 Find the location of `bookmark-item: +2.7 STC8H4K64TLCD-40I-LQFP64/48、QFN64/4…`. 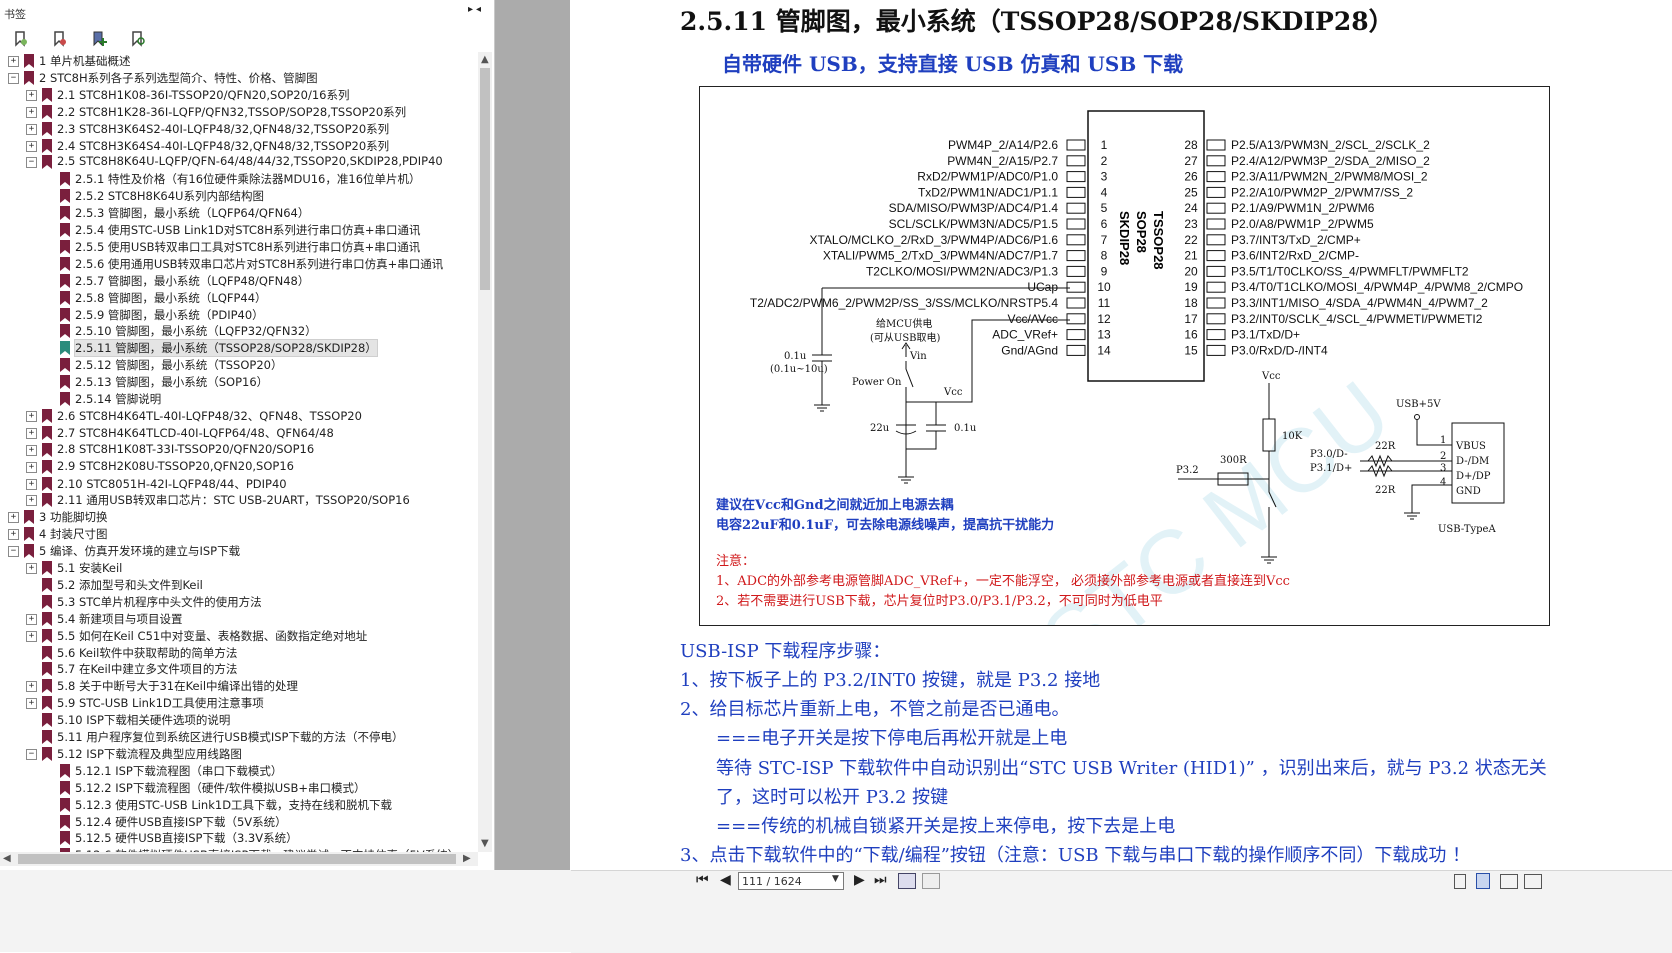

bookmark-item: +2.7 STC8H4K64TLCD-40I-LQFP64/48、QFN64/4… is located at coordinates (242, 433).